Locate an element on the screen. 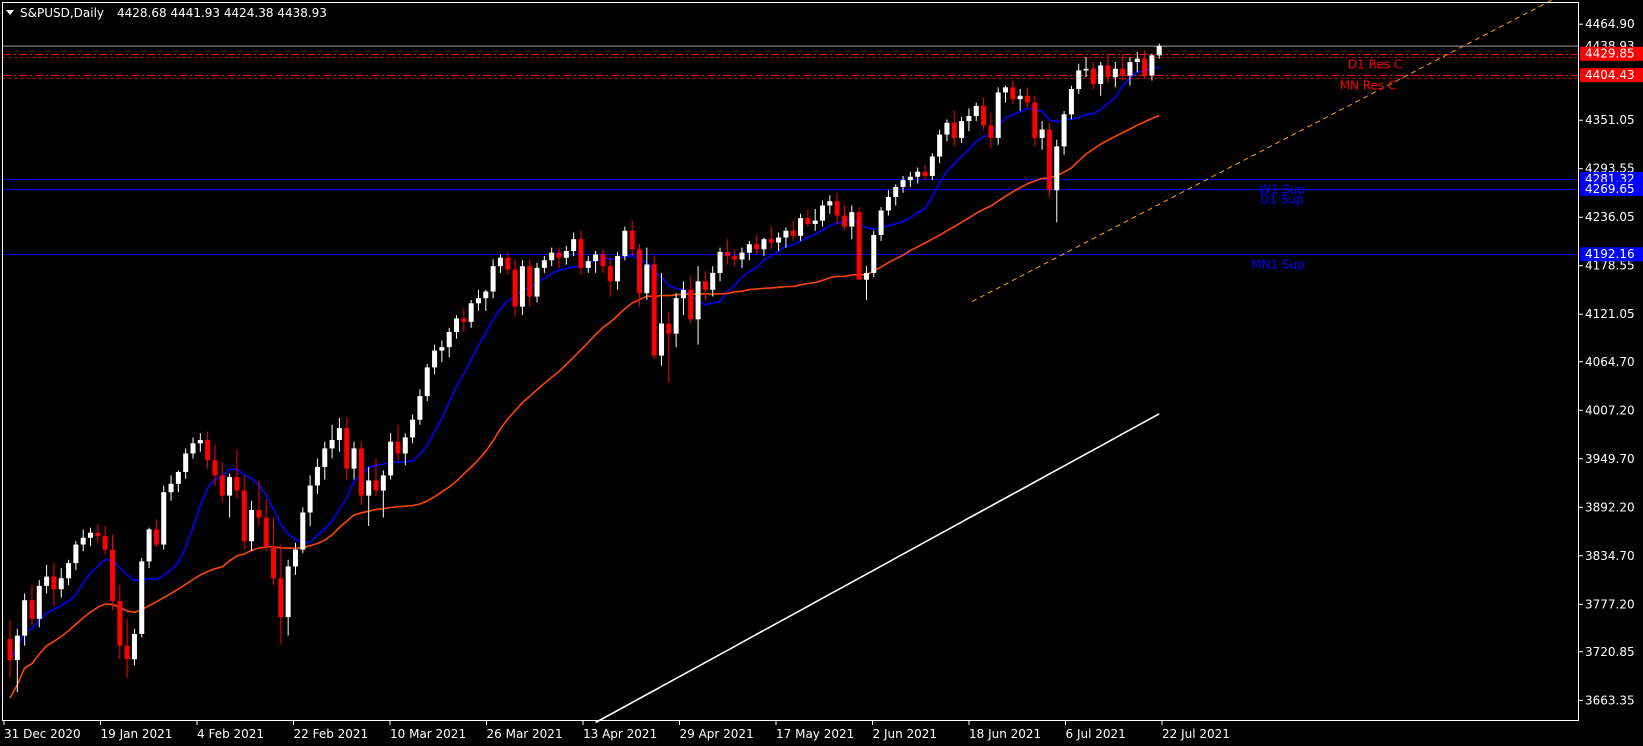  x-tick-label: 13 Apr 2021 is located at coordinates (620, 734).